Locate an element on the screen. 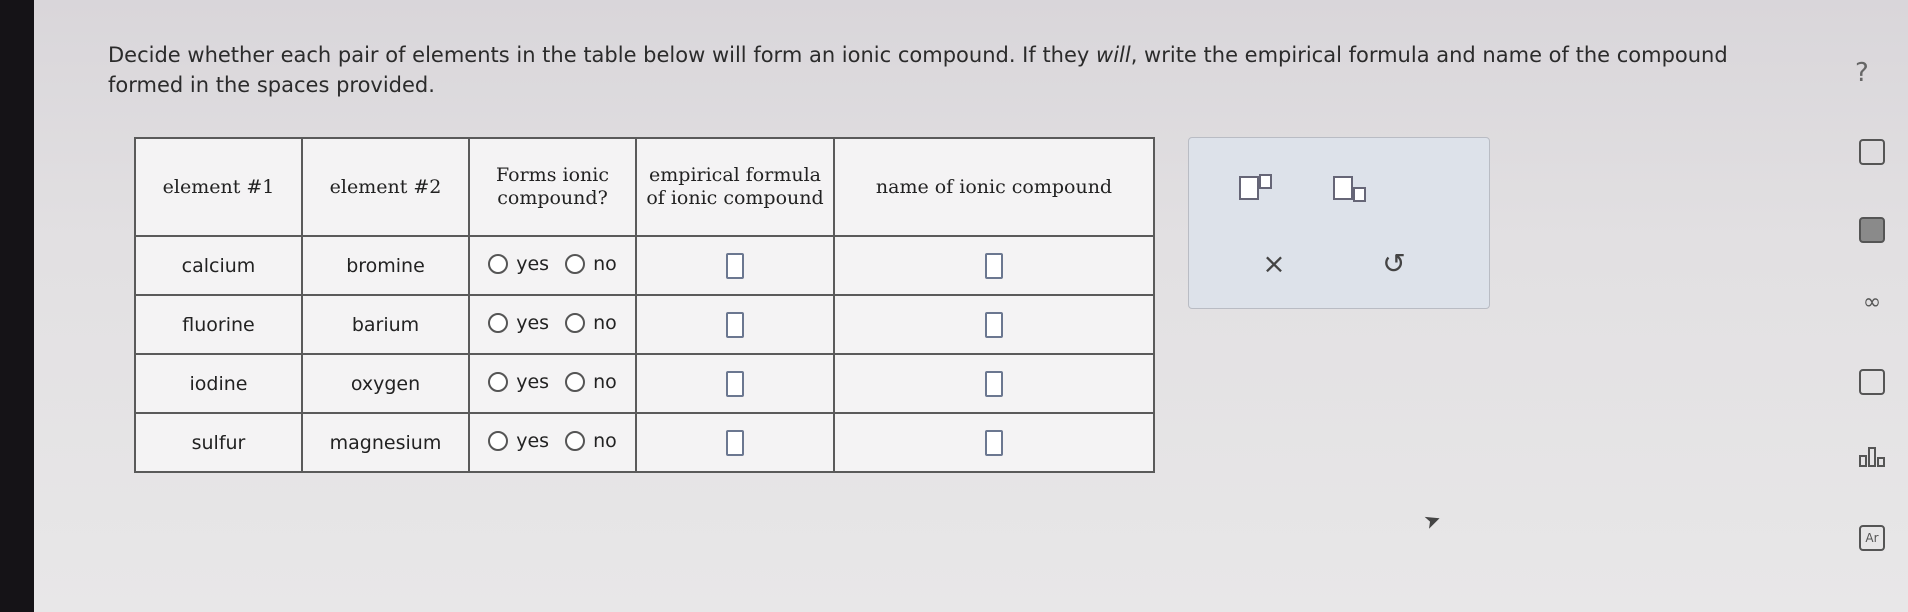 The width and height of the screenshot is (1908, 612). question-emphasis: will is located at coordinates (1113, 55).